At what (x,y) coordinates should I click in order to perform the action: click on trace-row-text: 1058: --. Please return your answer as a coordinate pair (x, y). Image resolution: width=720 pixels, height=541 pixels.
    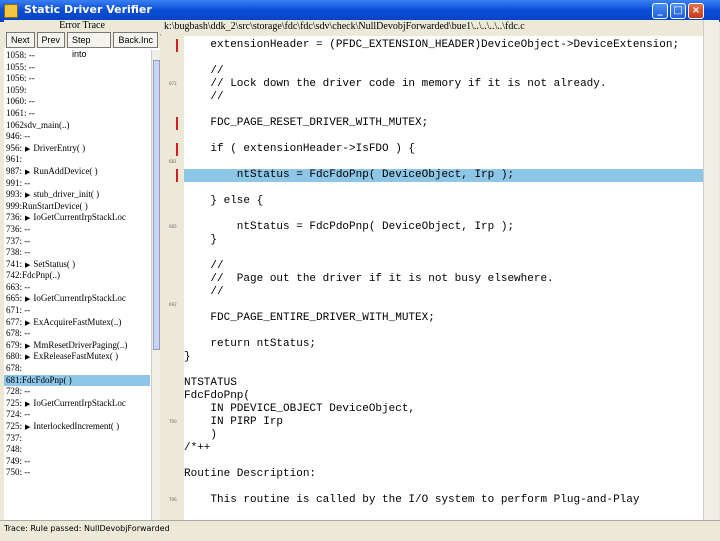
    Looking at the image, I should click on (20, 55).